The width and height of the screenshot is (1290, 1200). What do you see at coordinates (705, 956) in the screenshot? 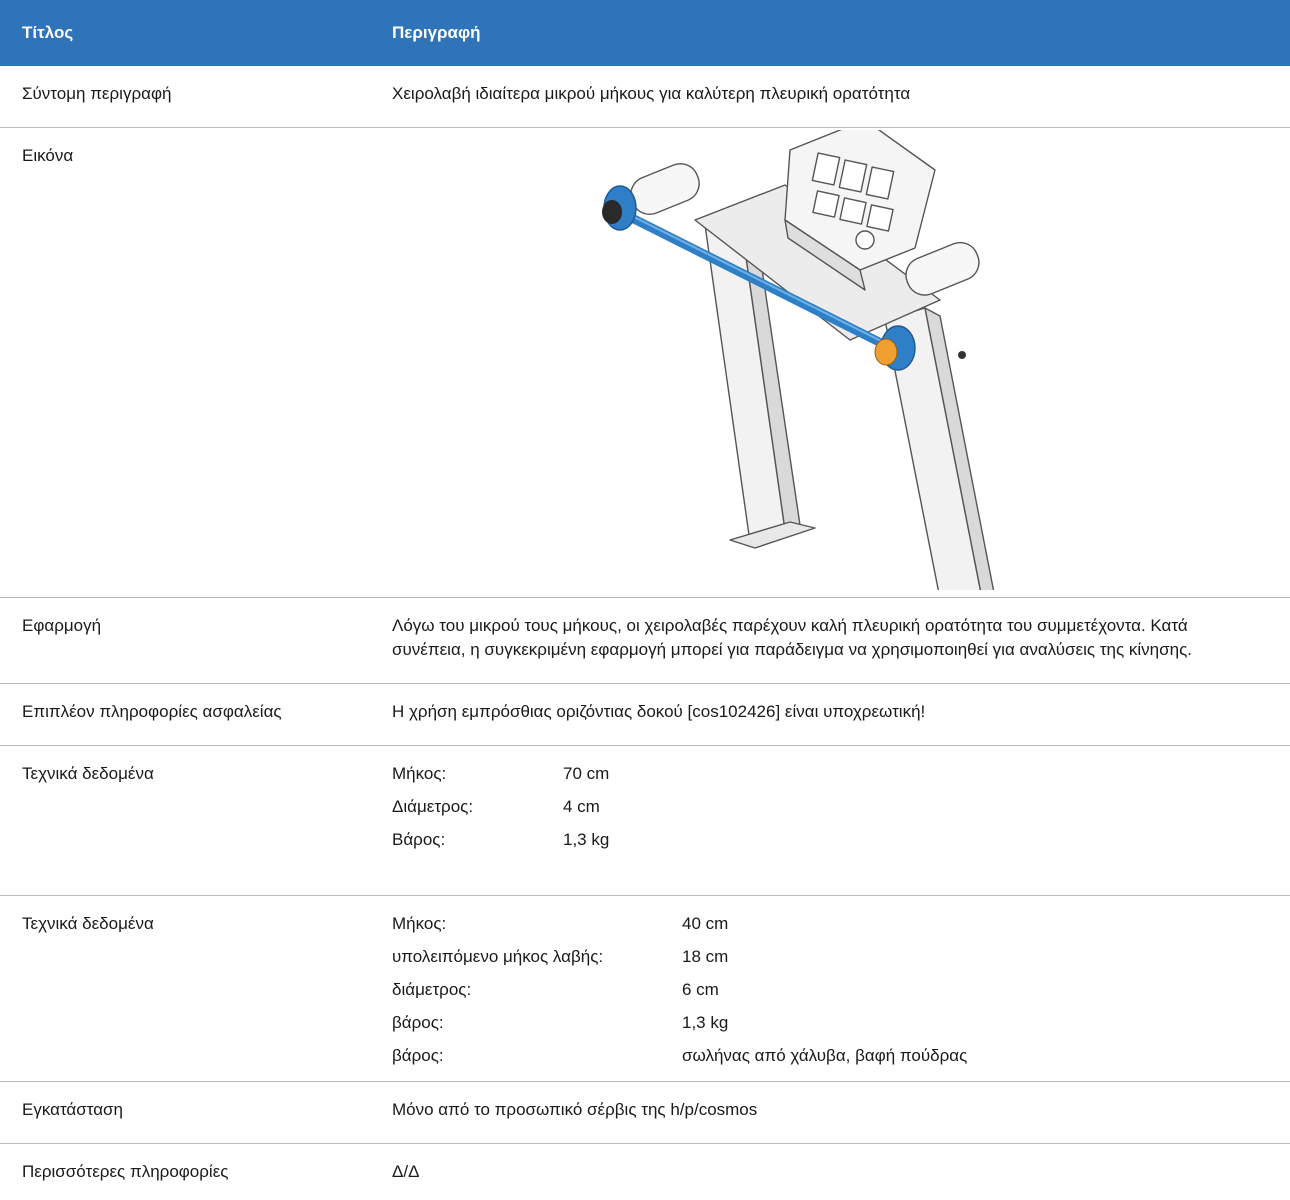
I see `spec-value: 18 cm` at bounding box center [705, 956].